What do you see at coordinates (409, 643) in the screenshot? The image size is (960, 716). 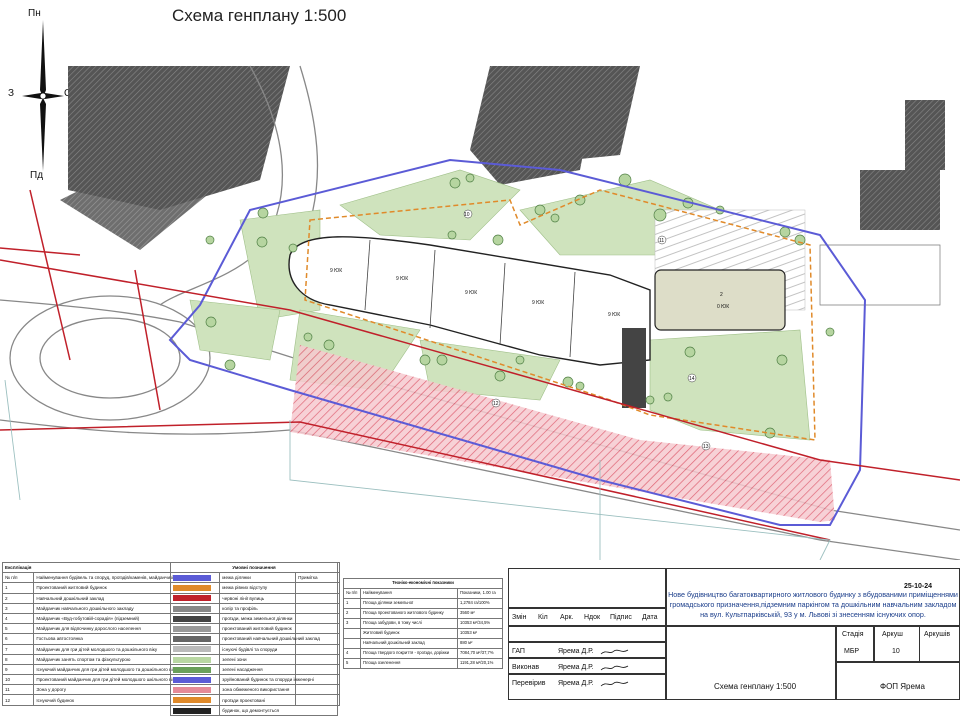 I see `indicator-name: Навчальний дошкільний заклад` at bounding box center [409, 643].